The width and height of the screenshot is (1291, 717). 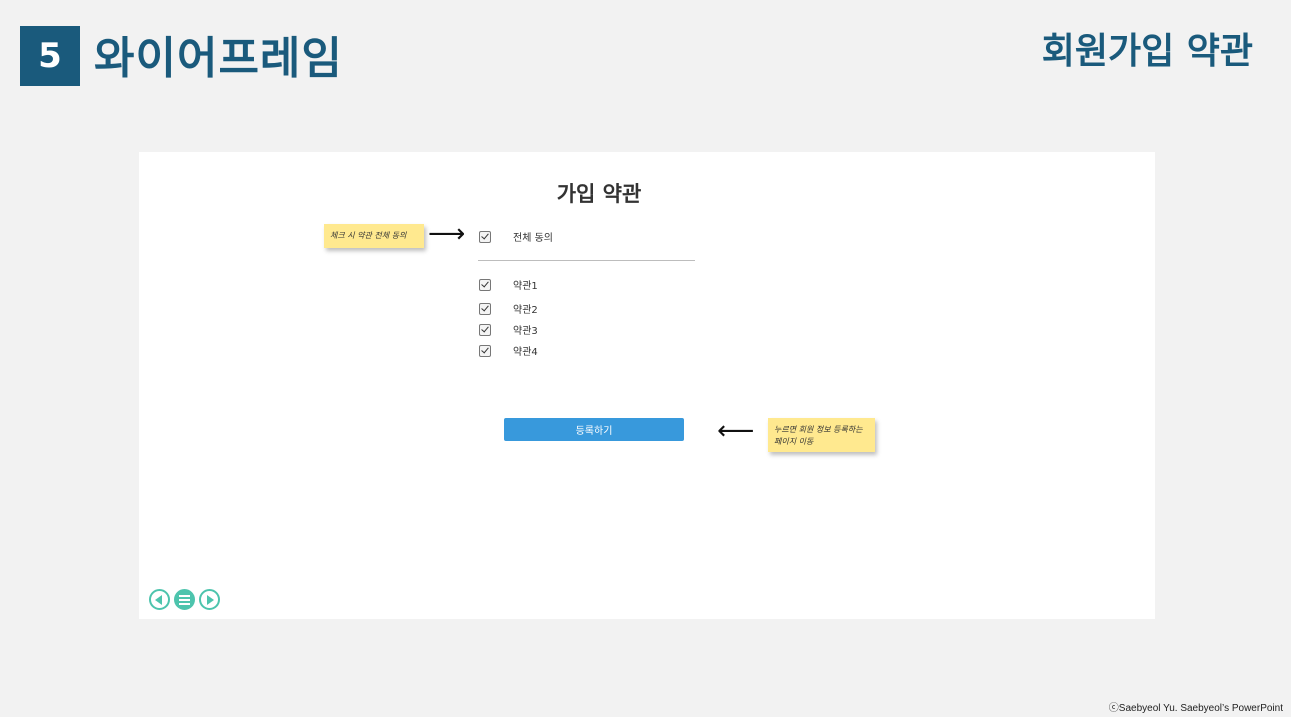 What do you see at coordinates (525, 310) in the screenshot?
I see `term-2-label: 약관2` at bounding box center [525, 310].